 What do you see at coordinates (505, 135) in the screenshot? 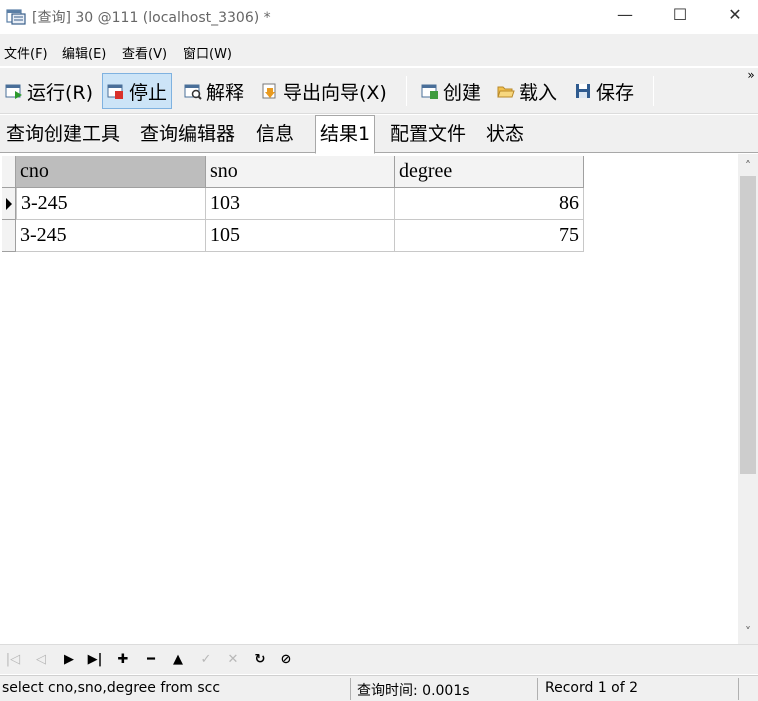
I see `tab-status: 状态` at bounding box center [505, 135].